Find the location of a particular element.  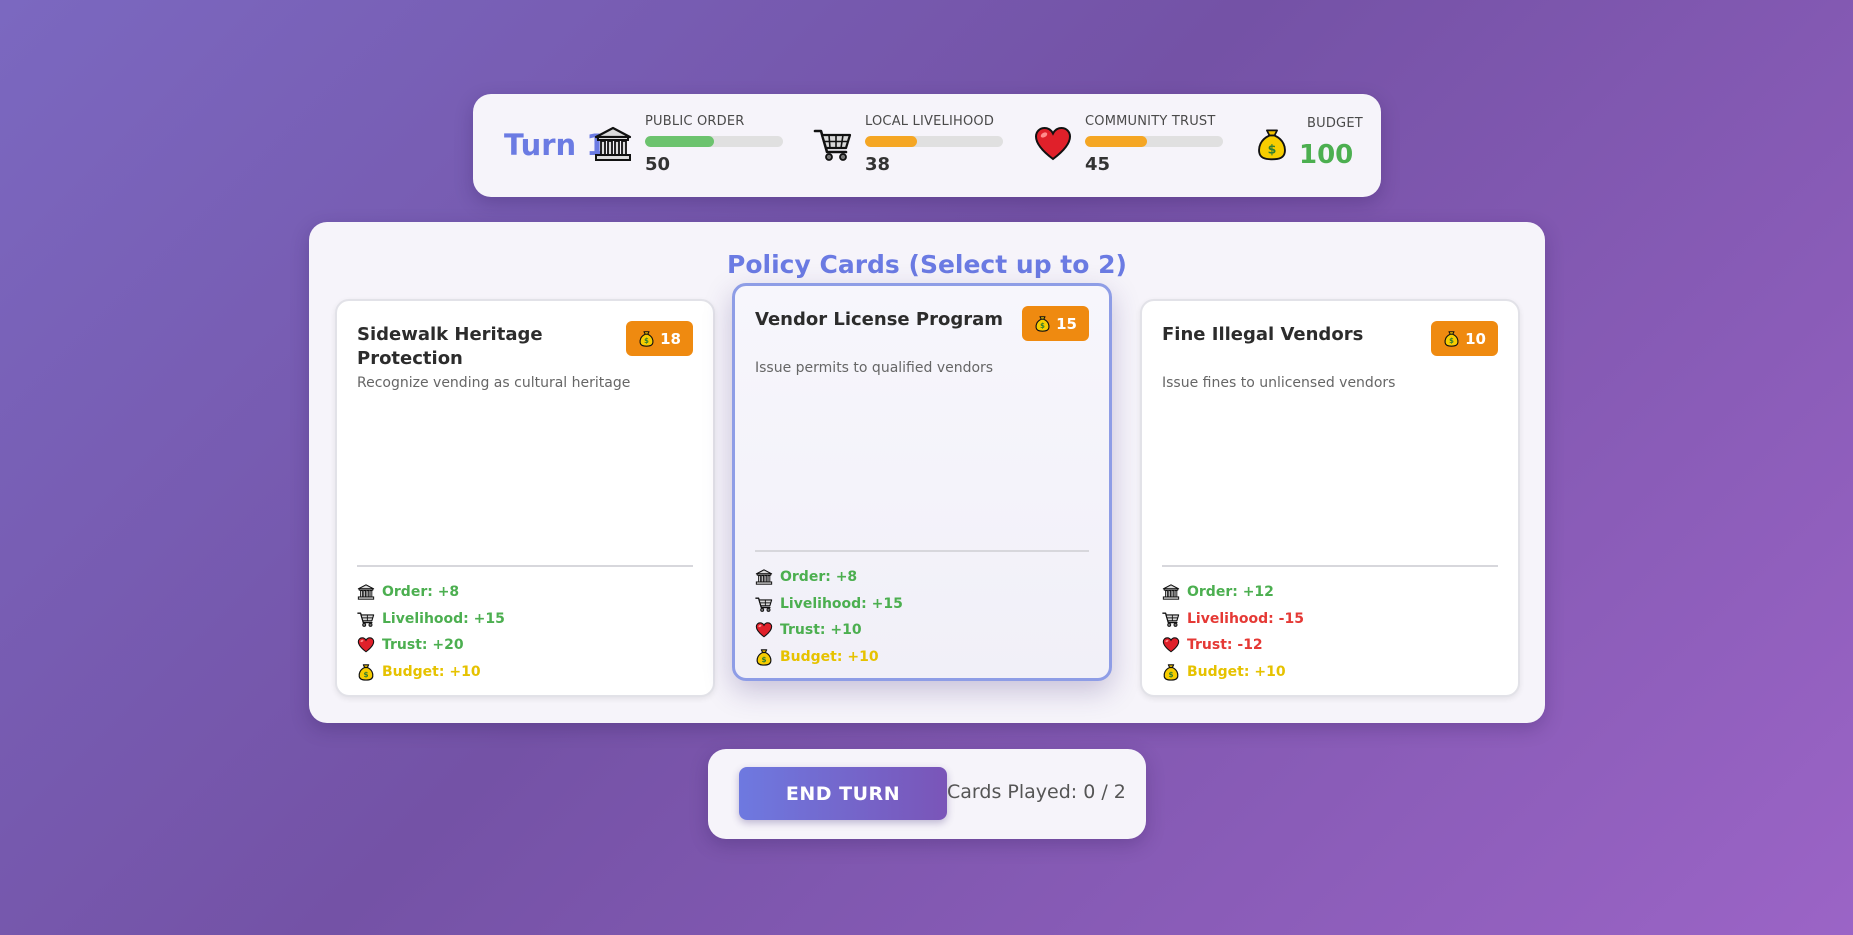

public-order-bar-fill is located at coordinates (679, 141).